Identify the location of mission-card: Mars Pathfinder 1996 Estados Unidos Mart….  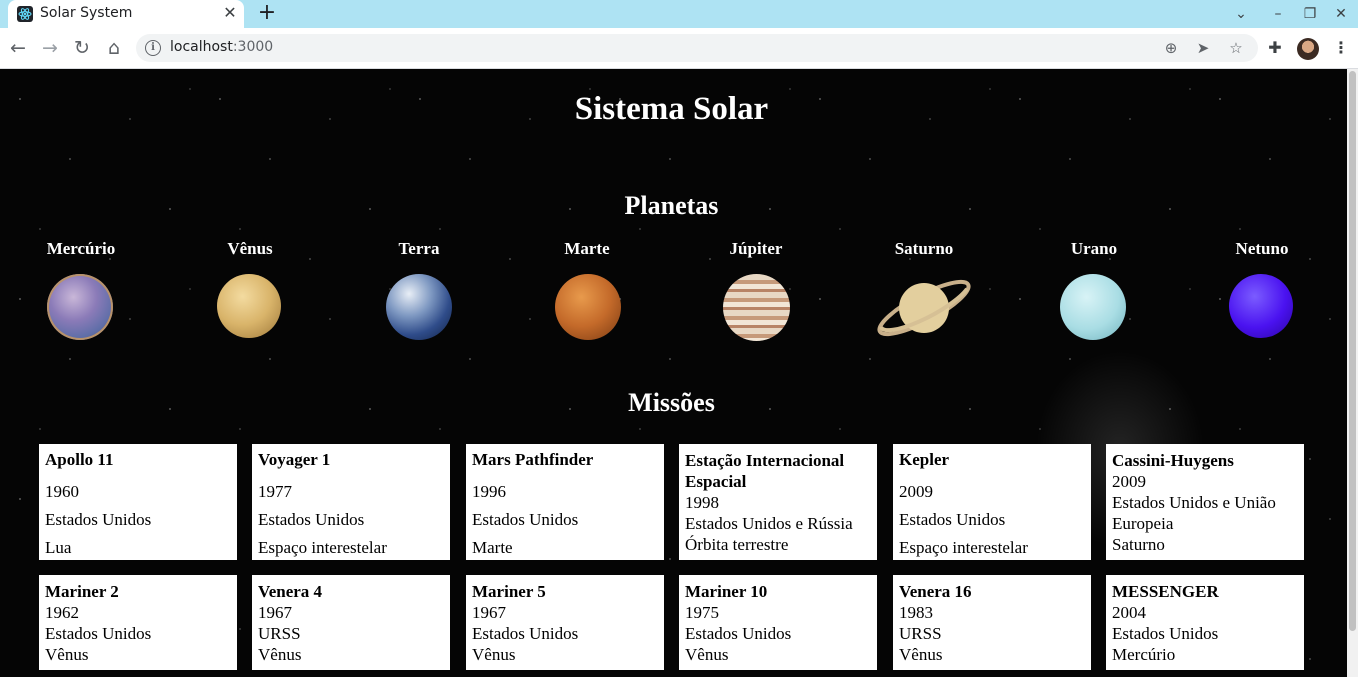
(565, 502).